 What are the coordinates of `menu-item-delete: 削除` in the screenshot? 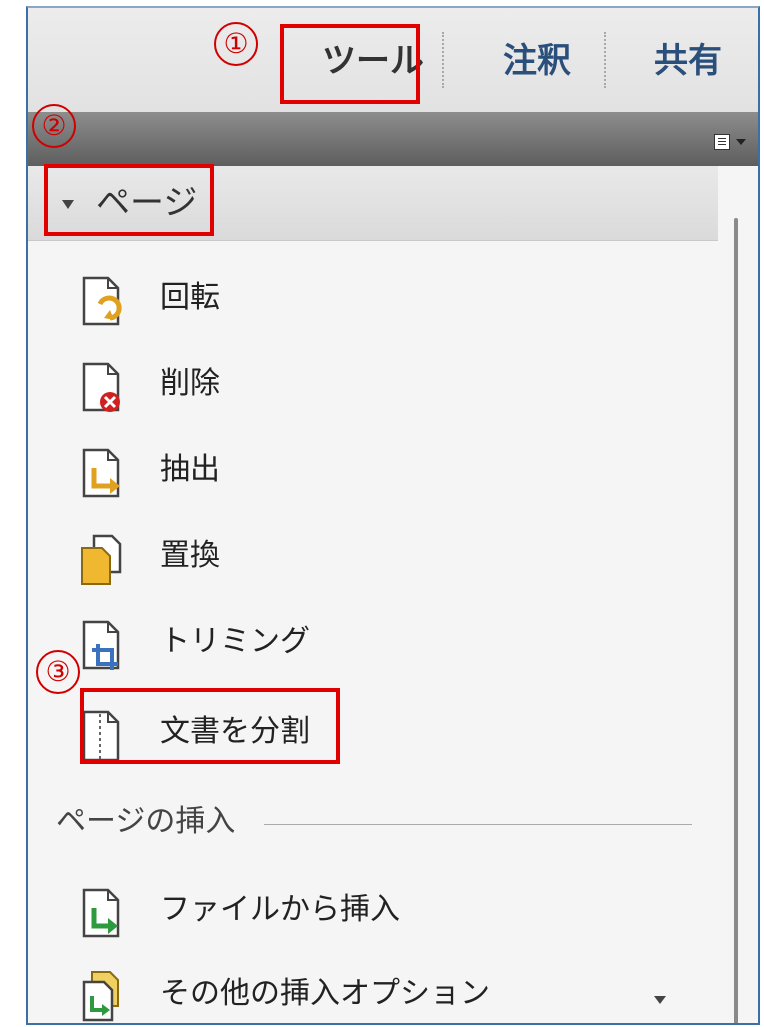 It's located at (378, 385).